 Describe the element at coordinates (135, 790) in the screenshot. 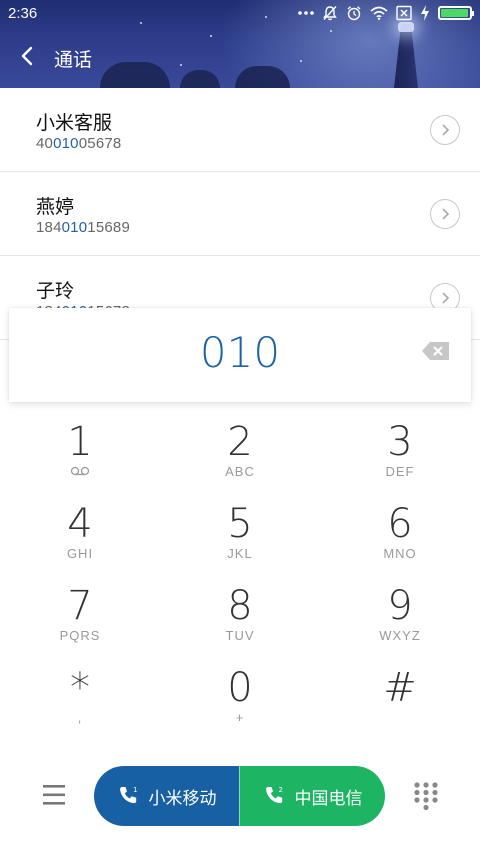

I see `svg-text: 1` at that location.